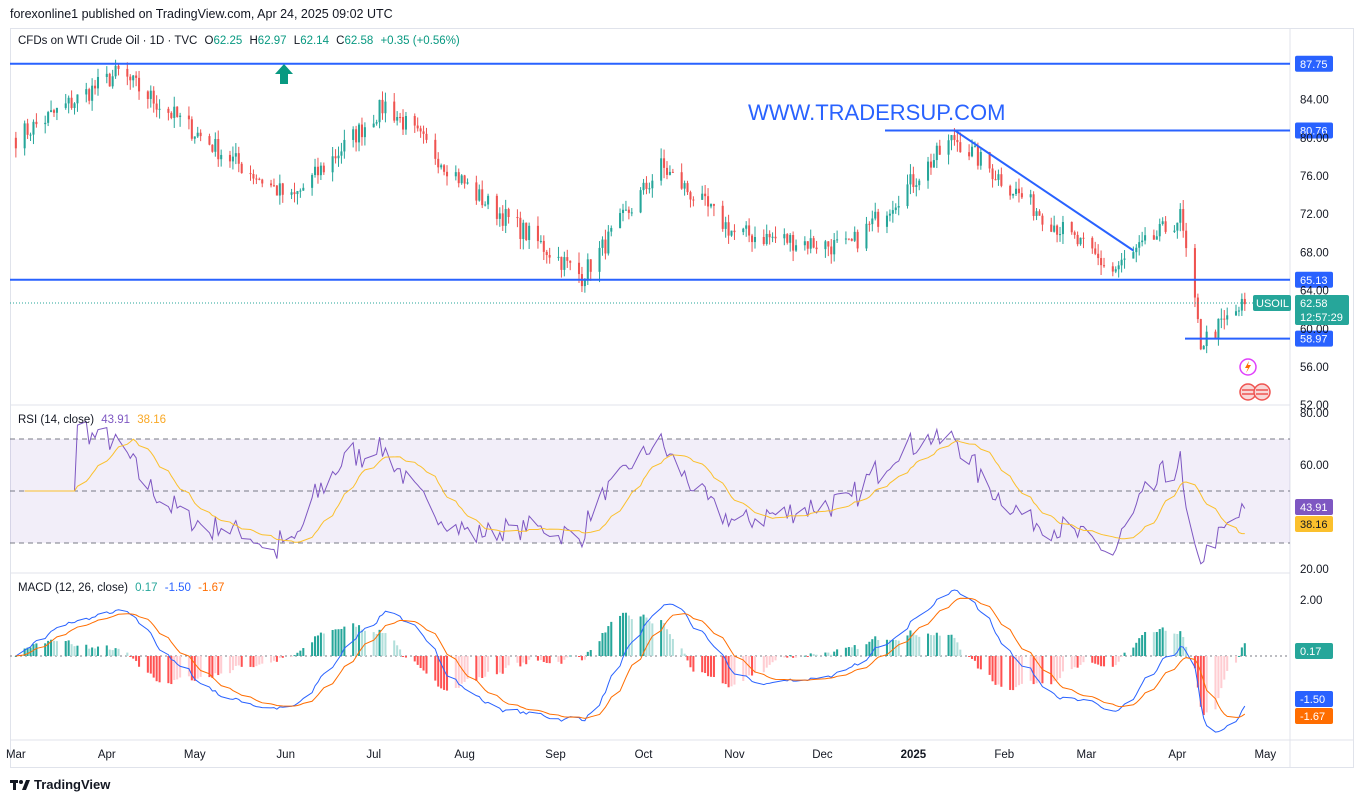  Describe the element at coordinates (1043, 190) in the screenshot. I see `trendline` at that location.